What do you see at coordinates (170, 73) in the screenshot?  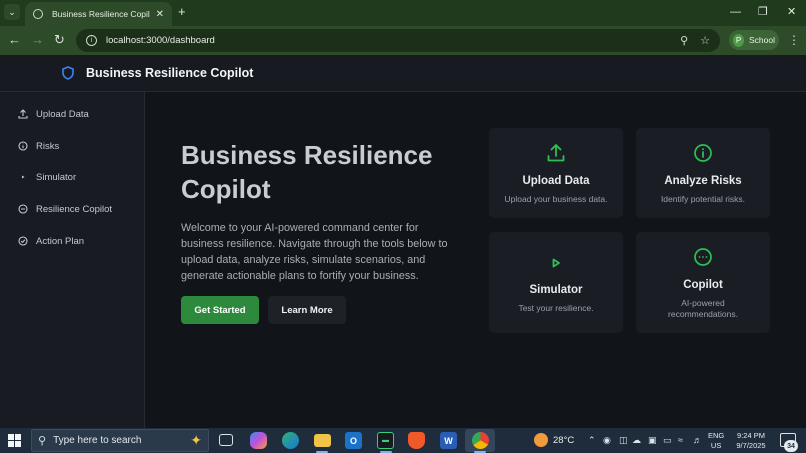 I see `app-title: Business Resilience Copilot` at bounding box center [170, 73].